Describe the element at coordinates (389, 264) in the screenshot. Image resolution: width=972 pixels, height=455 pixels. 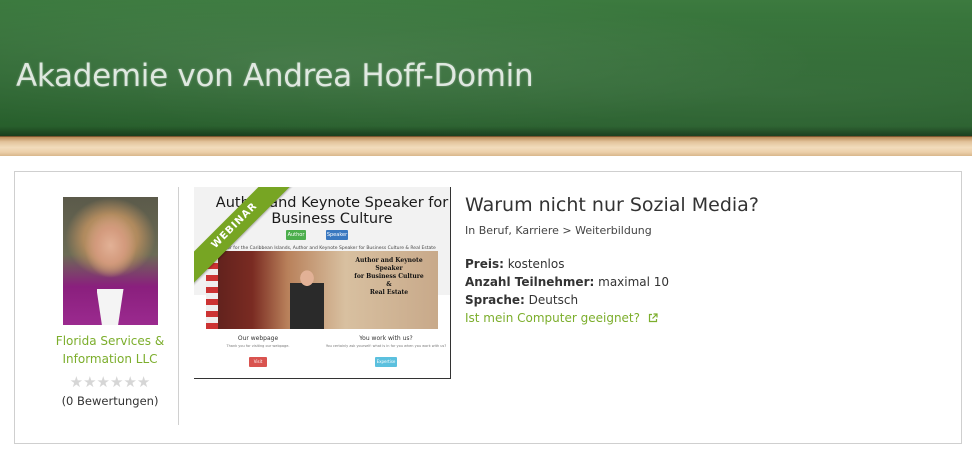
I see `overlay-line1: Author and Keynote Speaker` at that location.